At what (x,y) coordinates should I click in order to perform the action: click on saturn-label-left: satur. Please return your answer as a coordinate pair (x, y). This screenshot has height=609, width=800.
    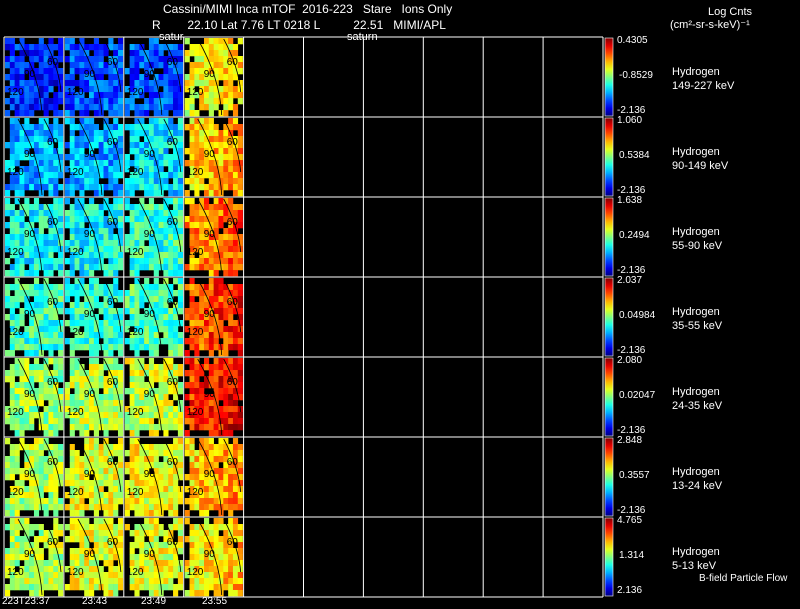
    Looking at the image, I should click on (171, 37).